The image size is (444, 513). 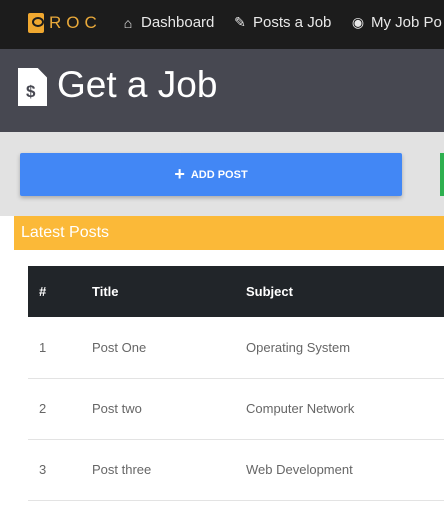 I want to click on nav-label: Dashboard, so click(x=178, y=22).